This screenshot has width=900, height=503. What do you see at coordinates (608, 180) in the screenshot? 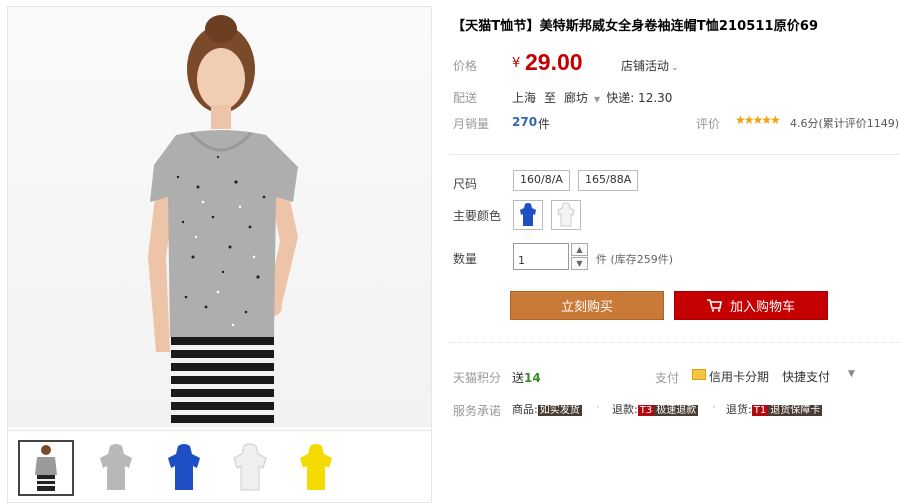
I see `size-option-165: 165/88A` at bounding box center [608, 180].